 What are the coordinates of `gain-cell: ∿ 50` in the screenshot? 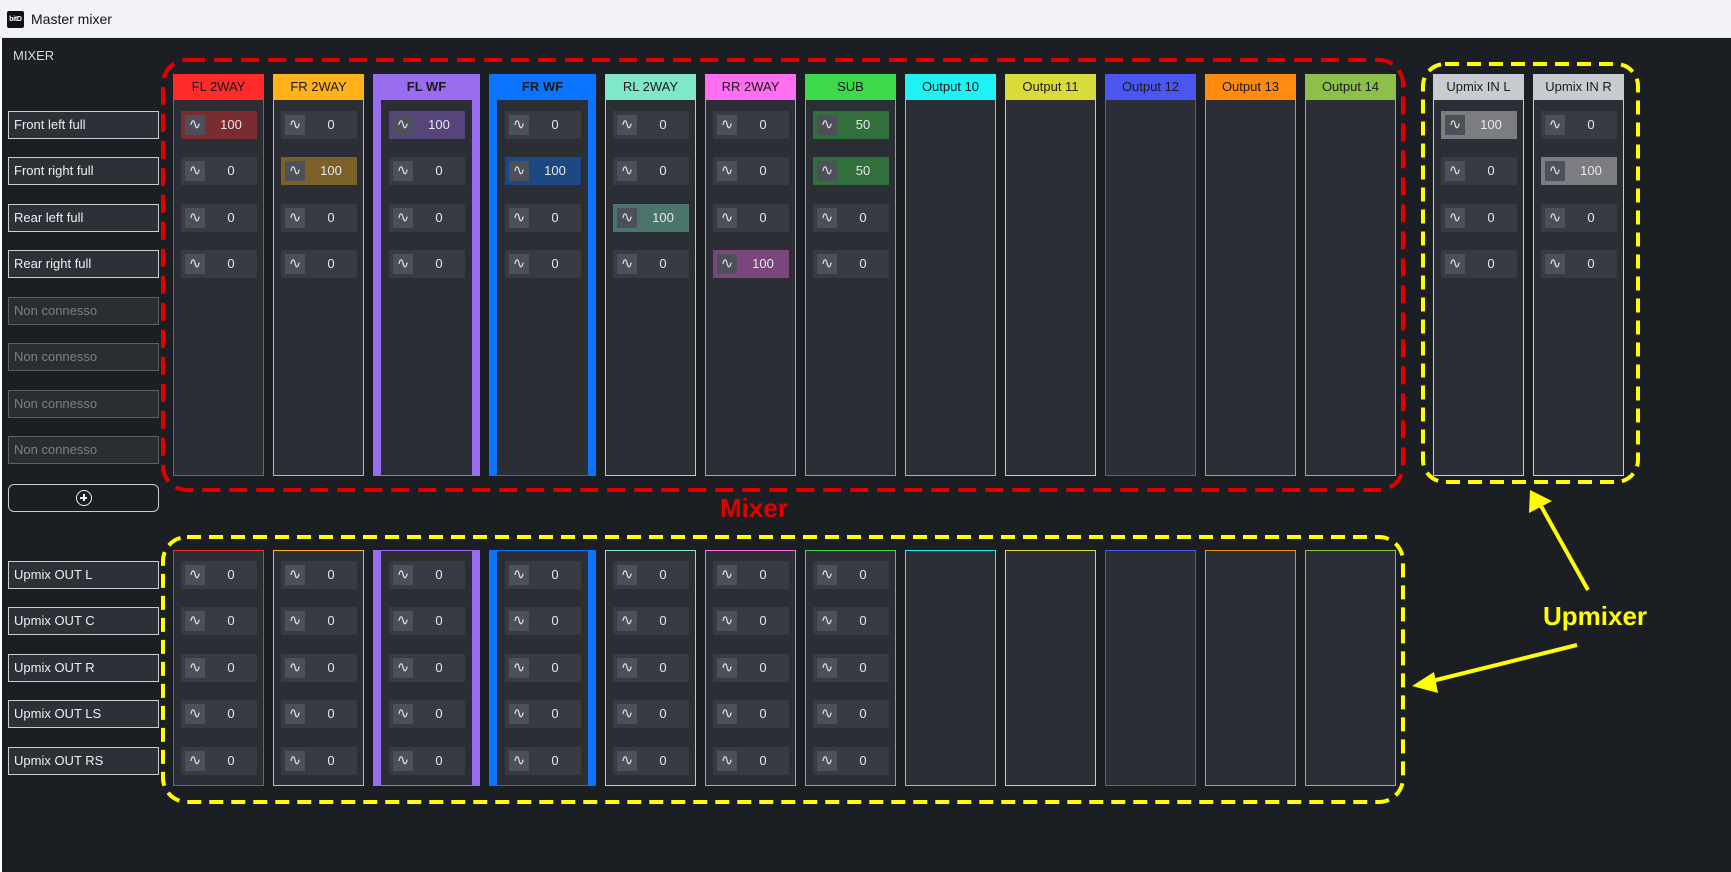 It's located at (851, 125).